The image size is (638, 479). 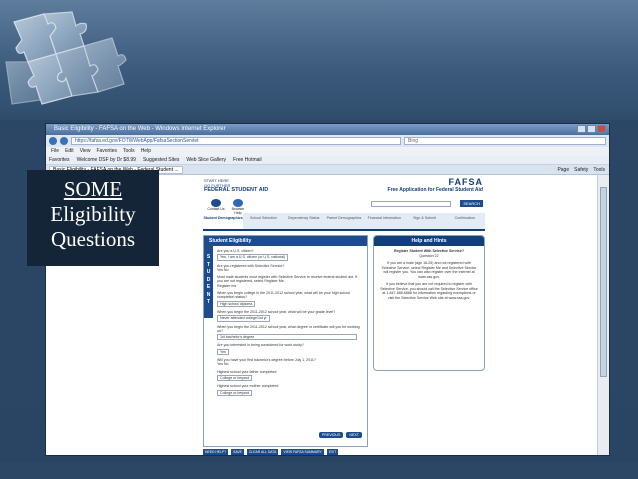 What do you see at coordinates (304, 221) in the screenshot?
I see `step-dependency-status: Dependency Status` at bounding box center [304, 221].